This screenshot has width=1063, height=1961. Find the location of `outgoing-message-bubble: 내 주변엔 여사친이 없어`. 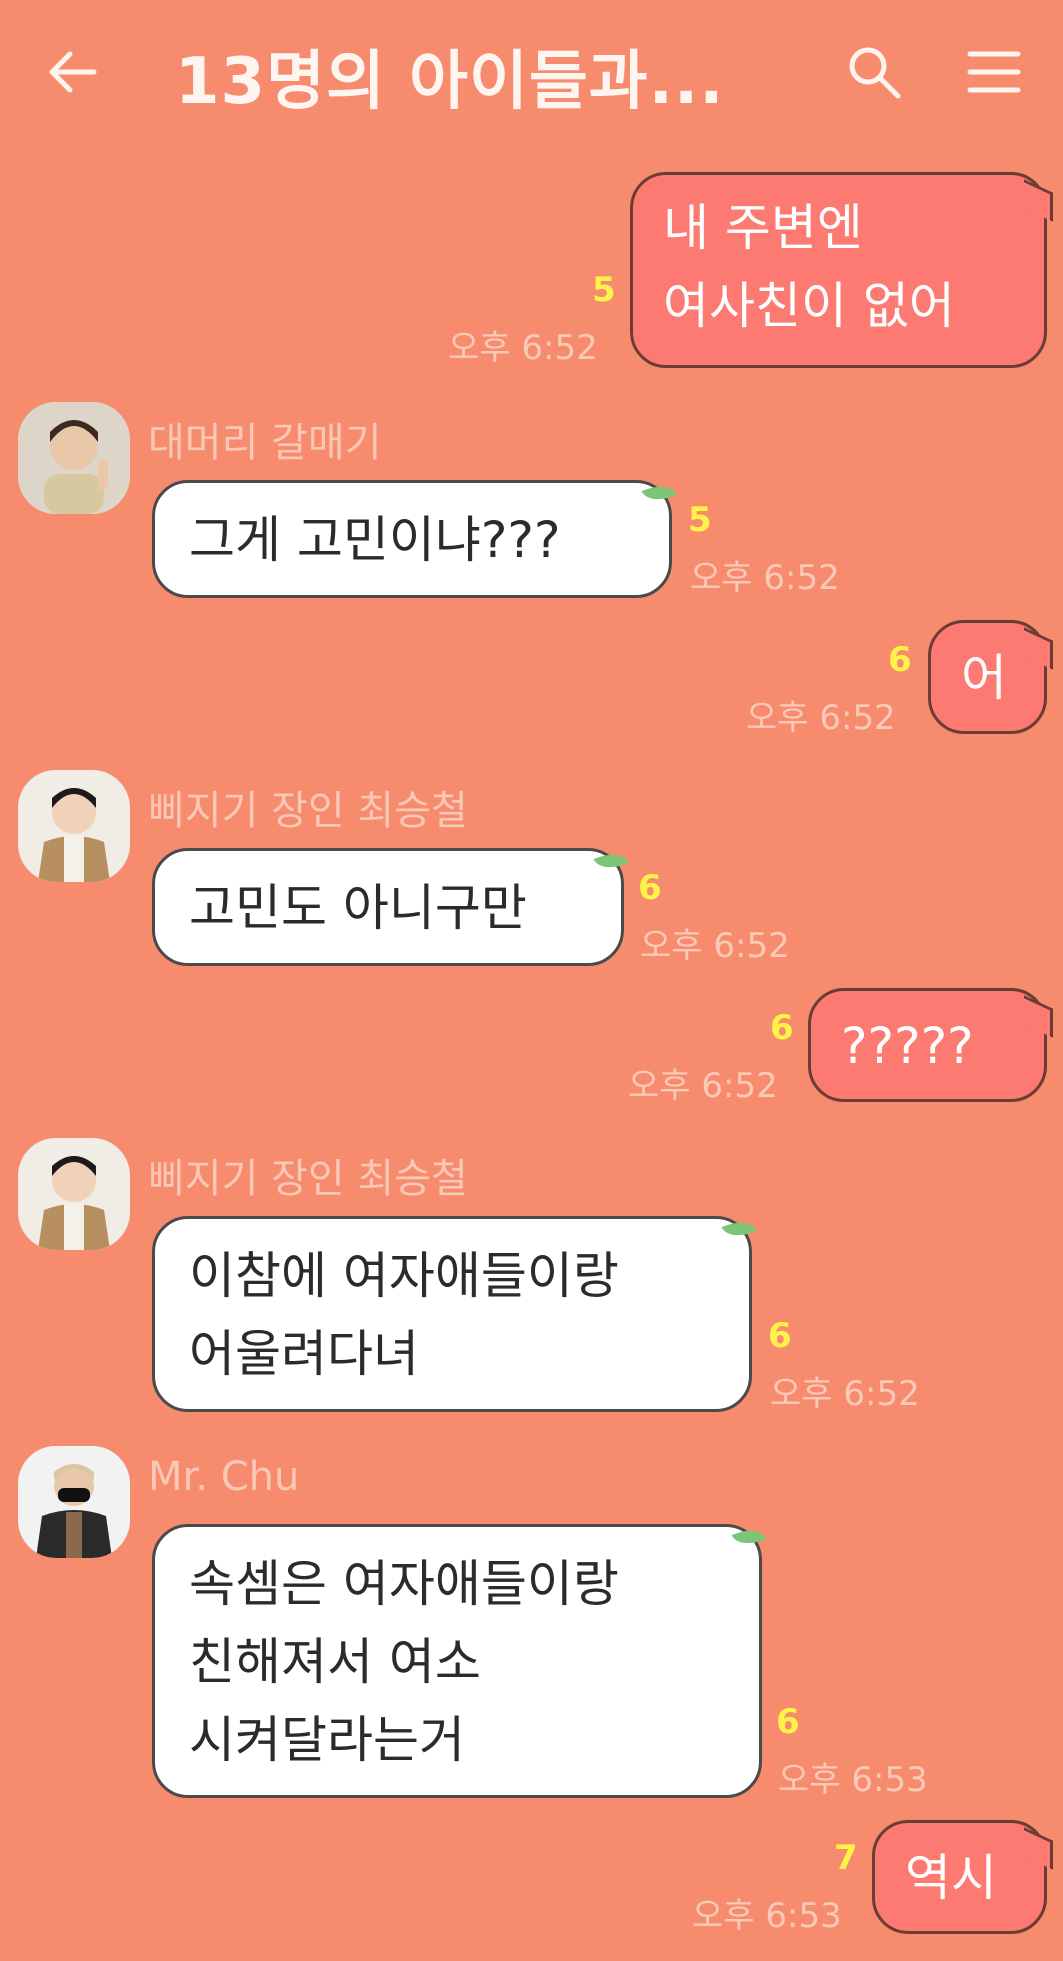

outgoing-message-bubble: 내 주변엔 여사친이 없어 is located at coordinates (838, 270).